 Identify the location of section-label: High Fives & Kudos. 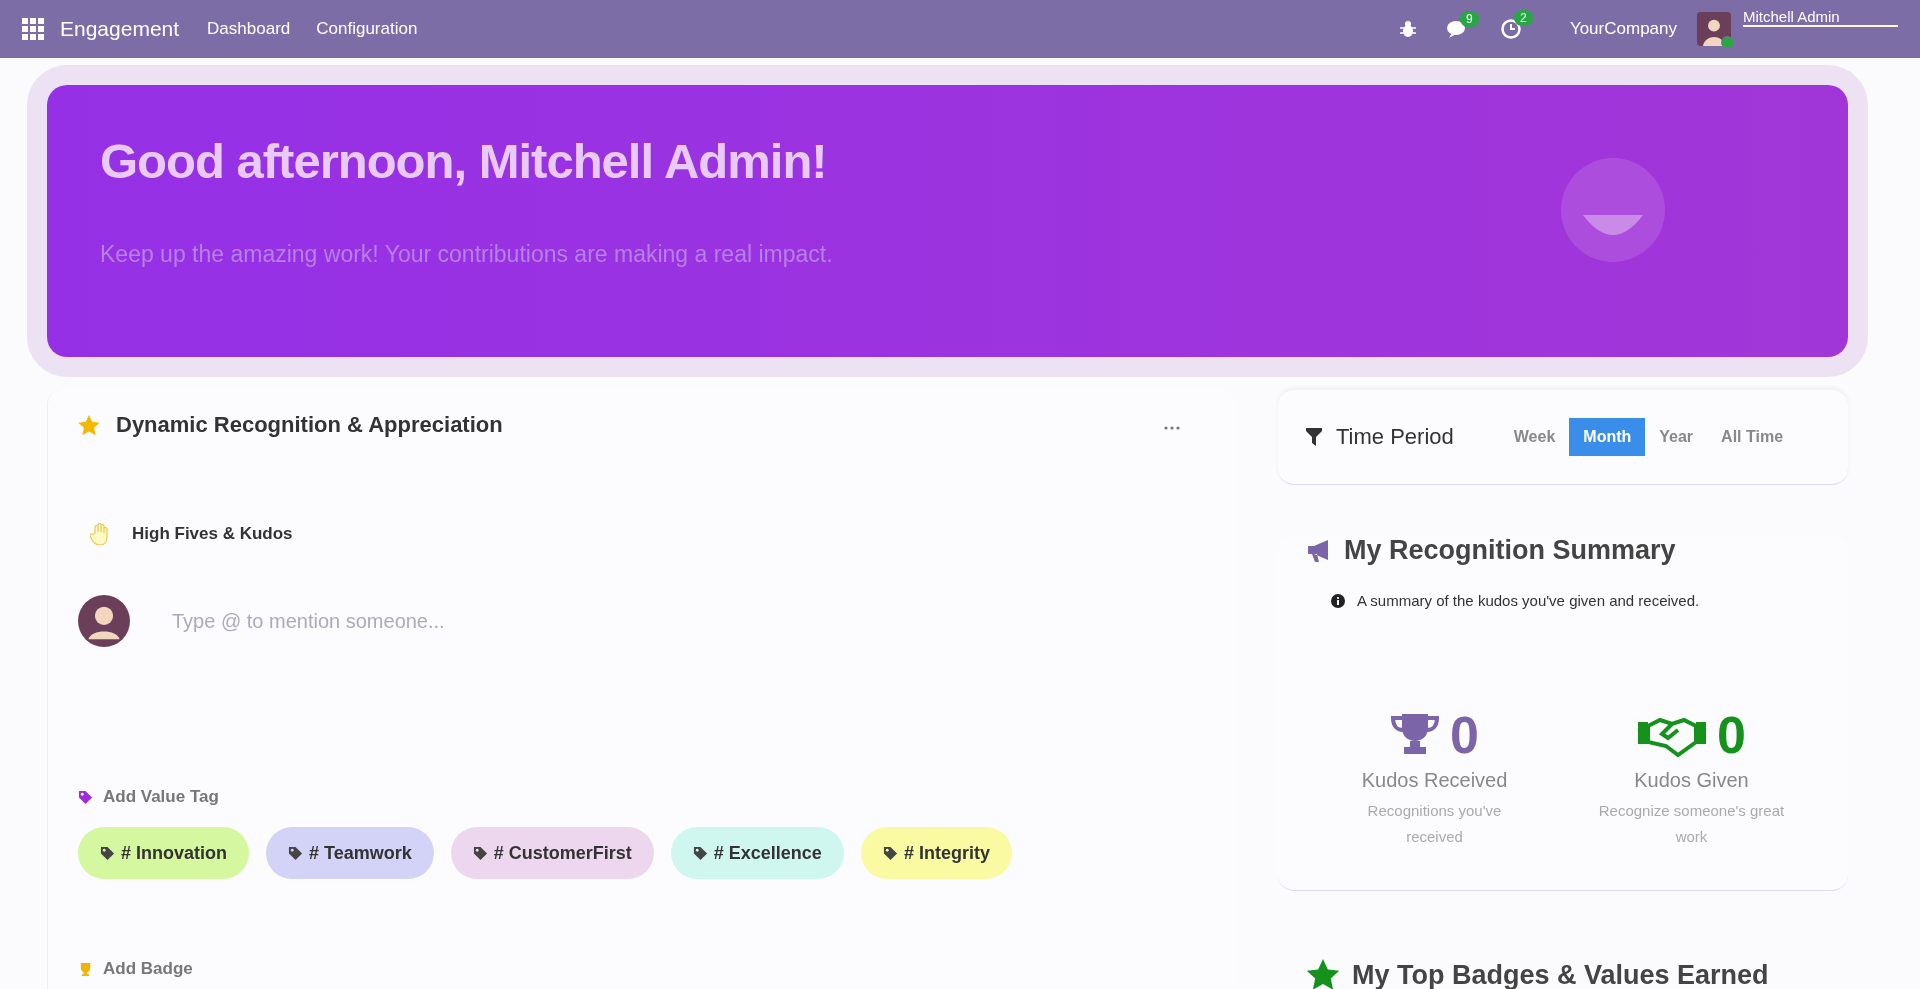
(212, 534).